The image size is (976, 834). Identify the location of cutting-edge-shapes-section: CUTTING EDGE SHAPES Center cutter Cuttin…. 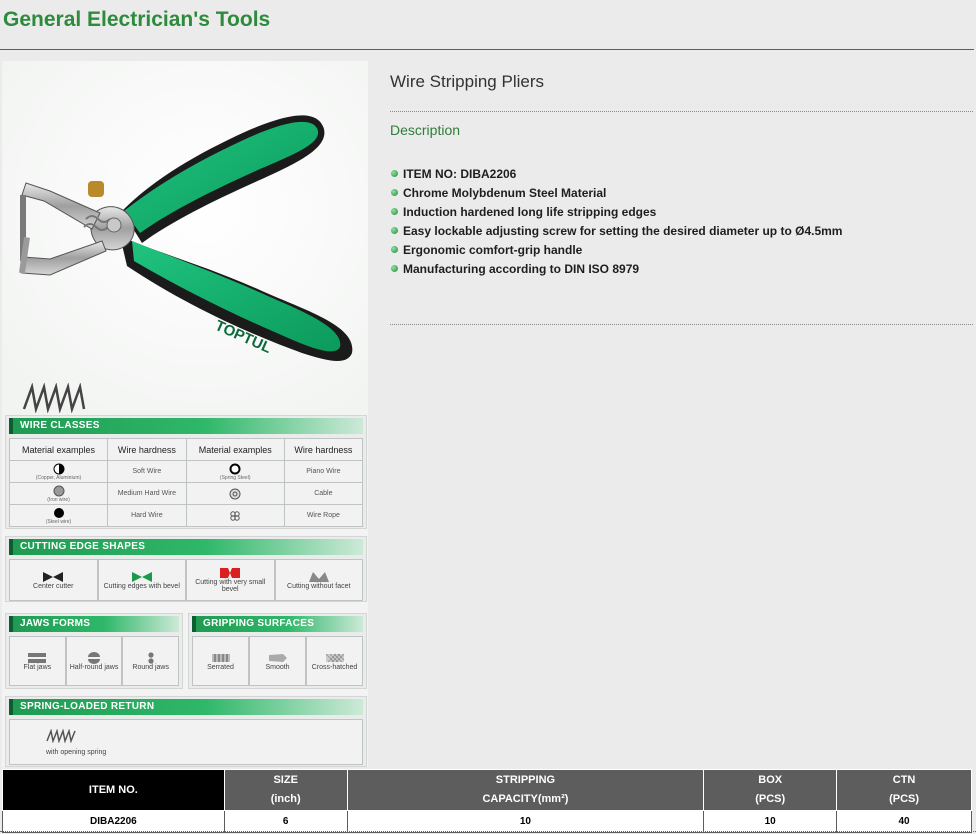
(186, 569).